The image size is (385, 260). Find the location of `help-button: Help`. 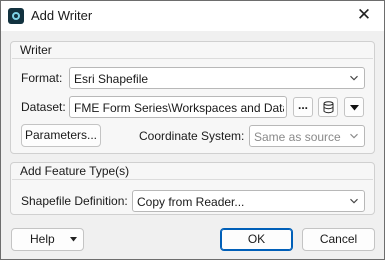

help-button: Help is located at coordinates (47, 239).